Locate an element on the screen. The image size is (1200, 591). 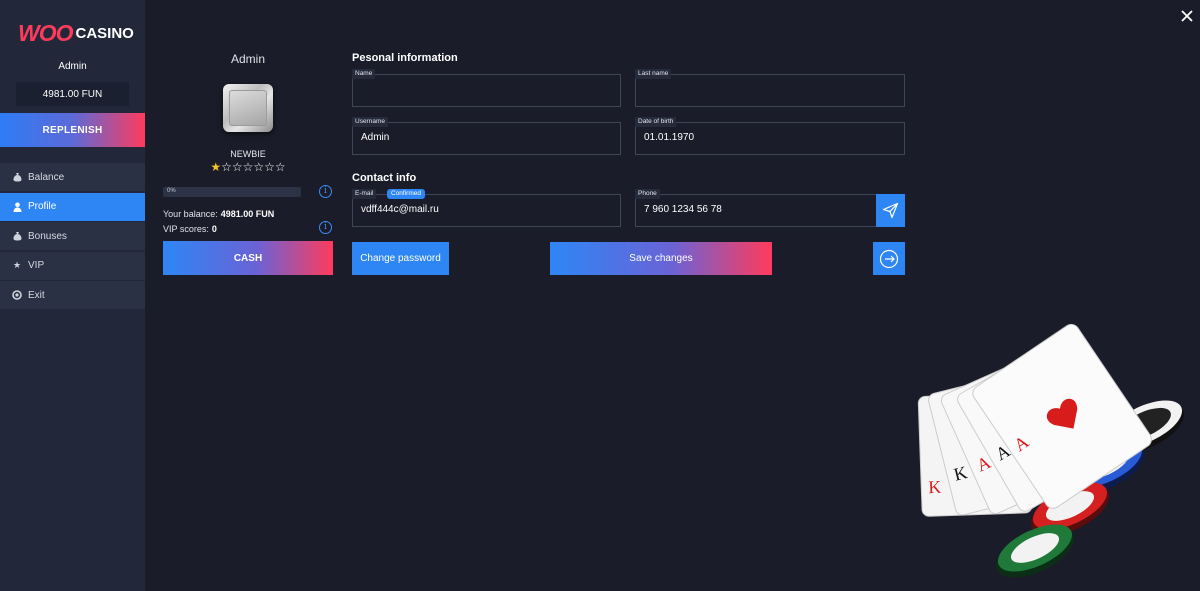
logout-button is located at coordinates (889, 258).